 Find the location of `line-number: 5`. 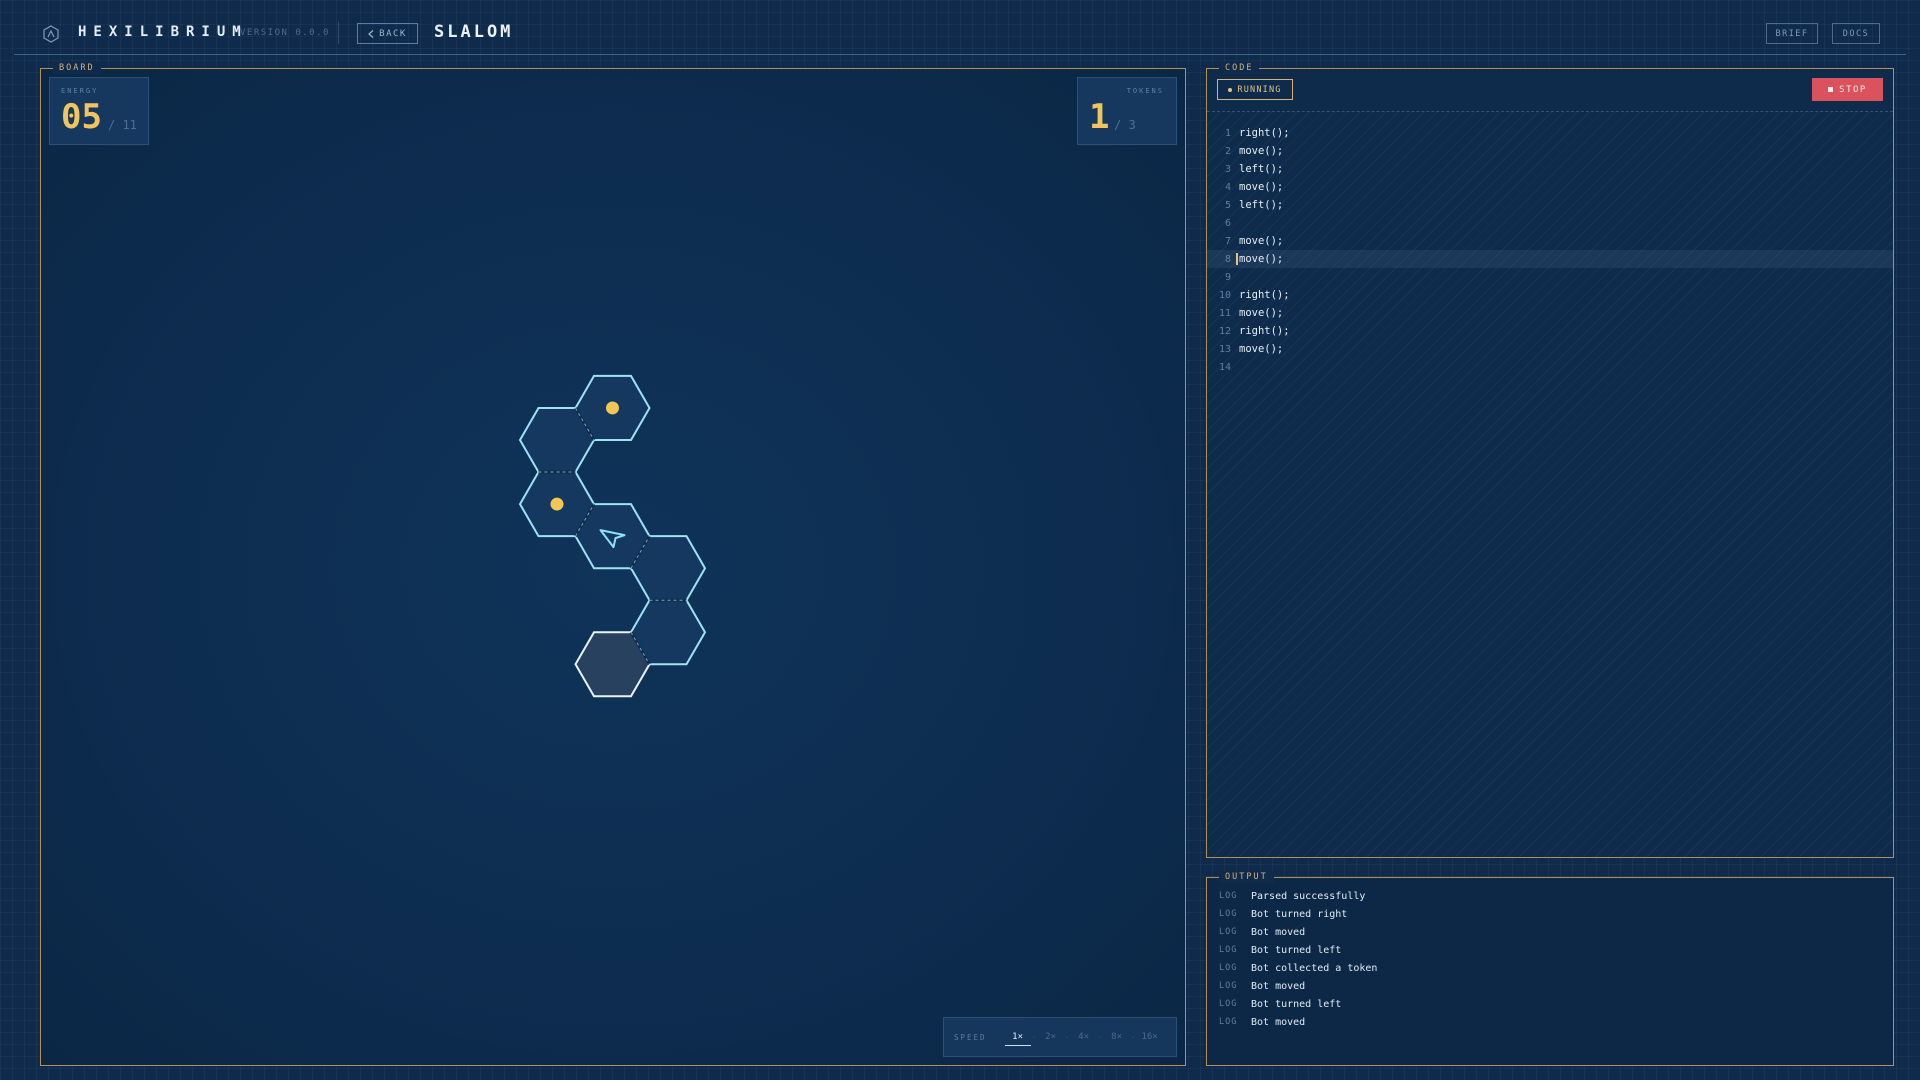

line-number: 5 is located at coordinates (1227, 205).